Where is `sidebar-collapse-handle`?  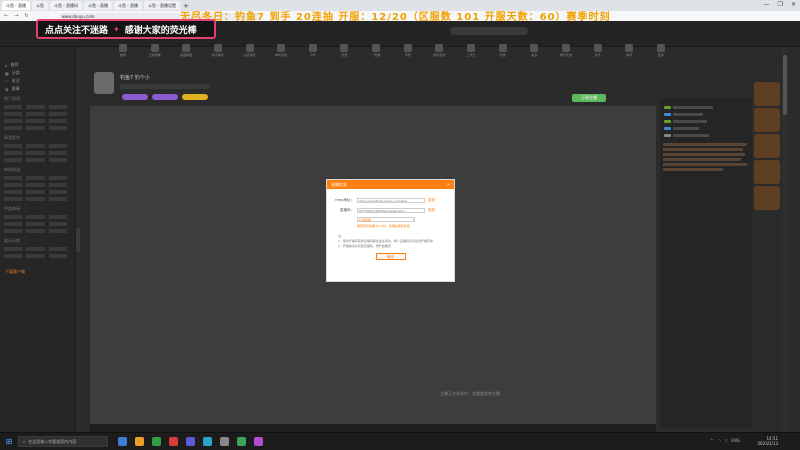 sidebar-collapse-handle is located at coordinates (78, 240).